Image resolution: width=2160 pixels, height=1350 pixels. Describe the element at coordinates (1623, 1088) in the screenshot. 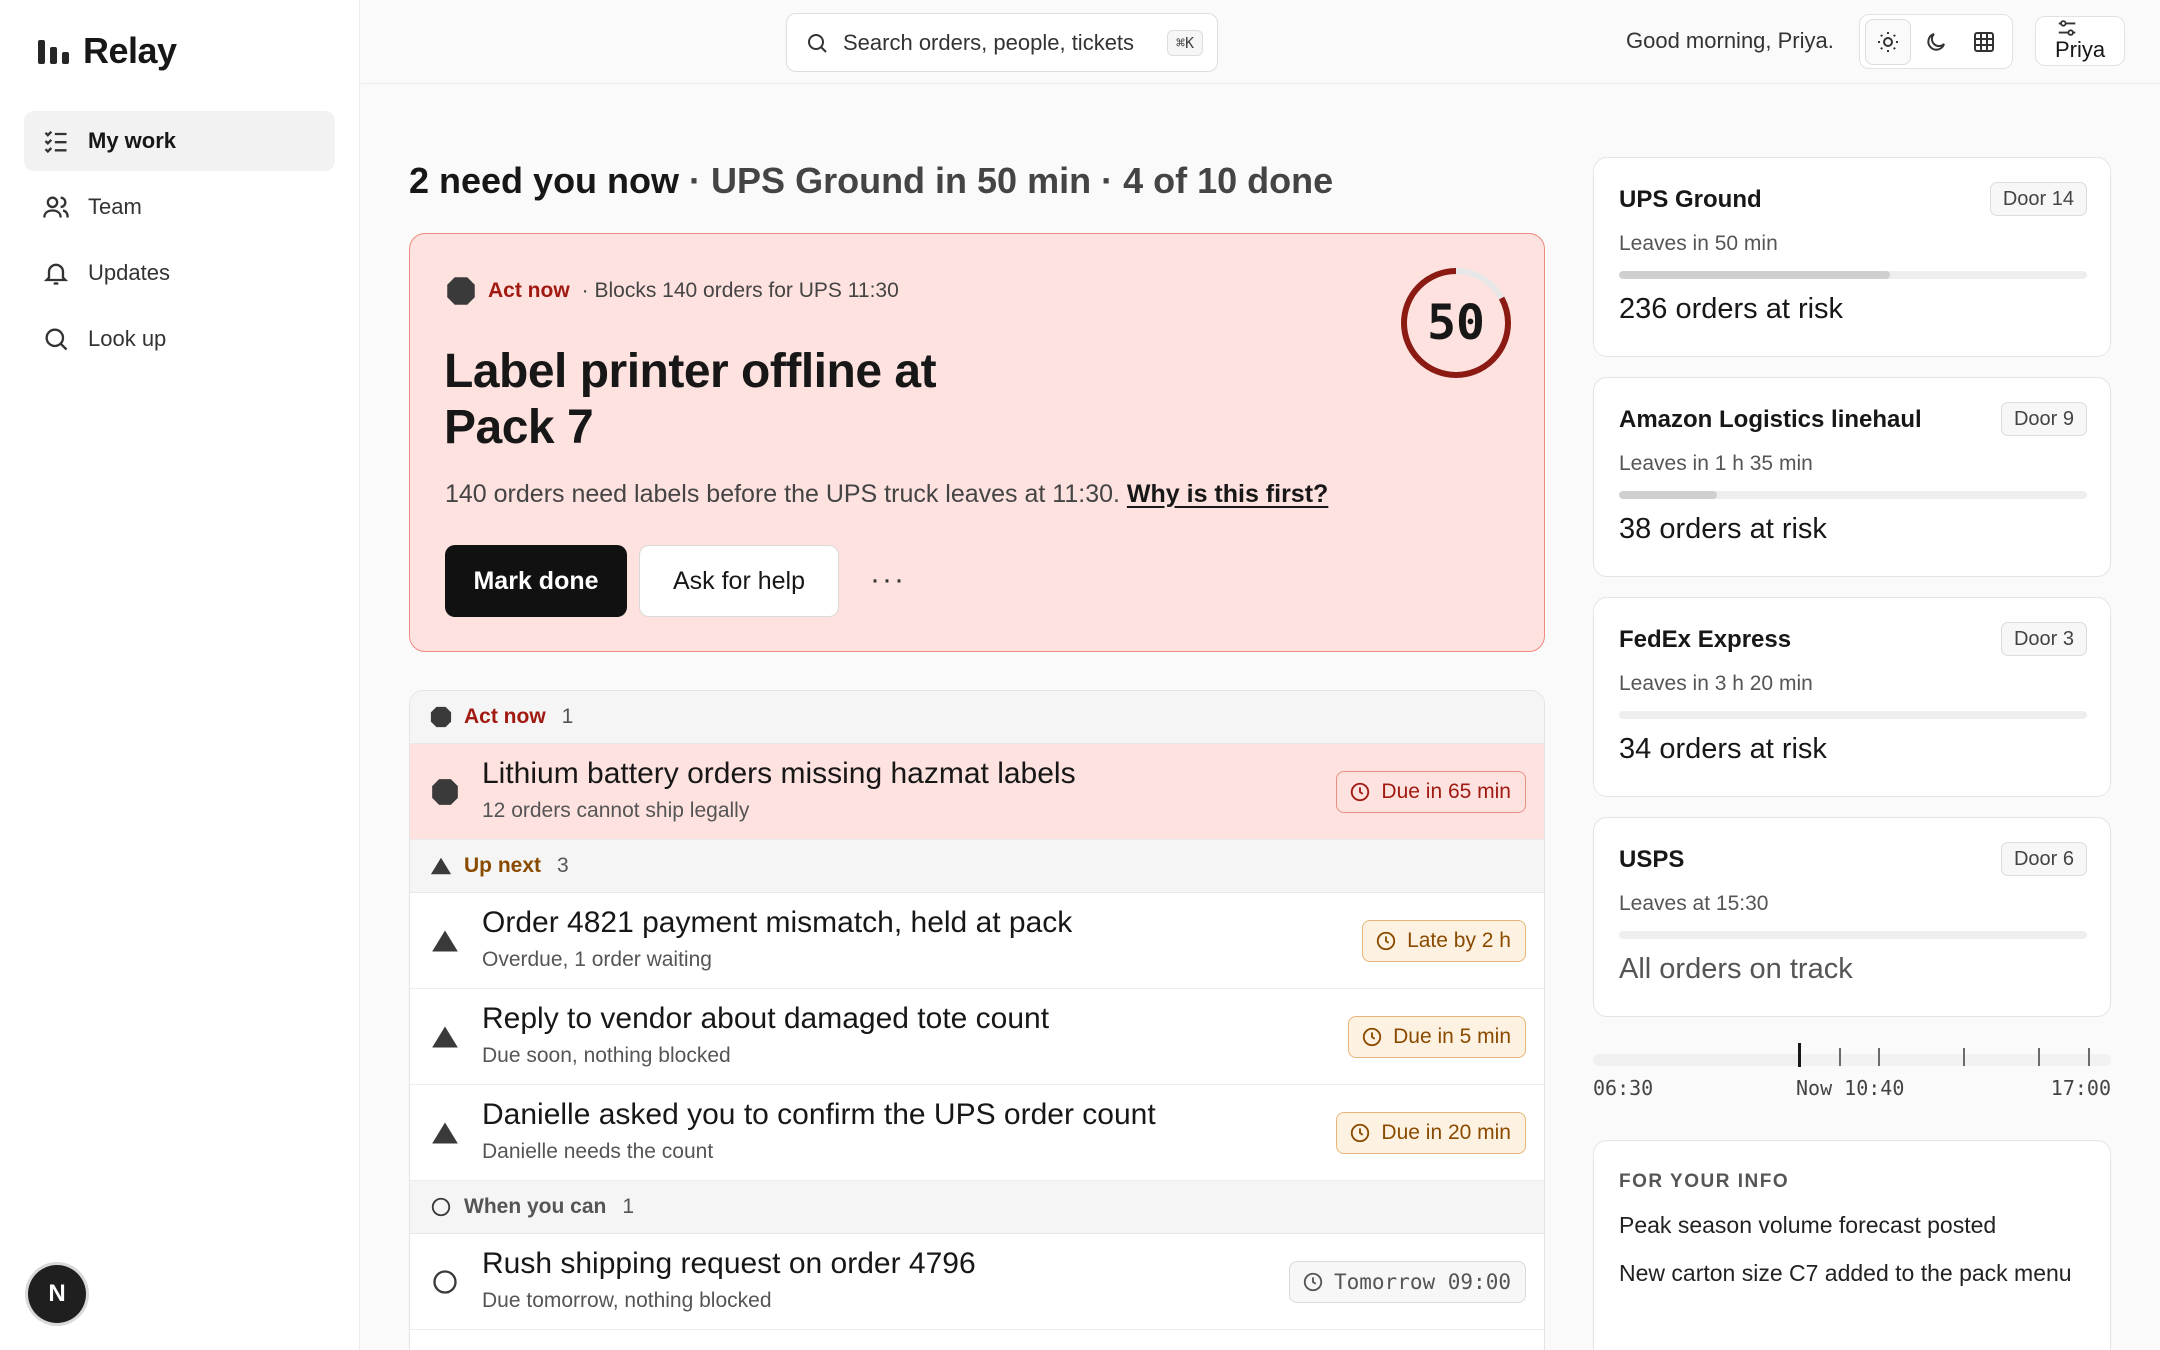

I see `timeline-start-label: 06:30` at that location.